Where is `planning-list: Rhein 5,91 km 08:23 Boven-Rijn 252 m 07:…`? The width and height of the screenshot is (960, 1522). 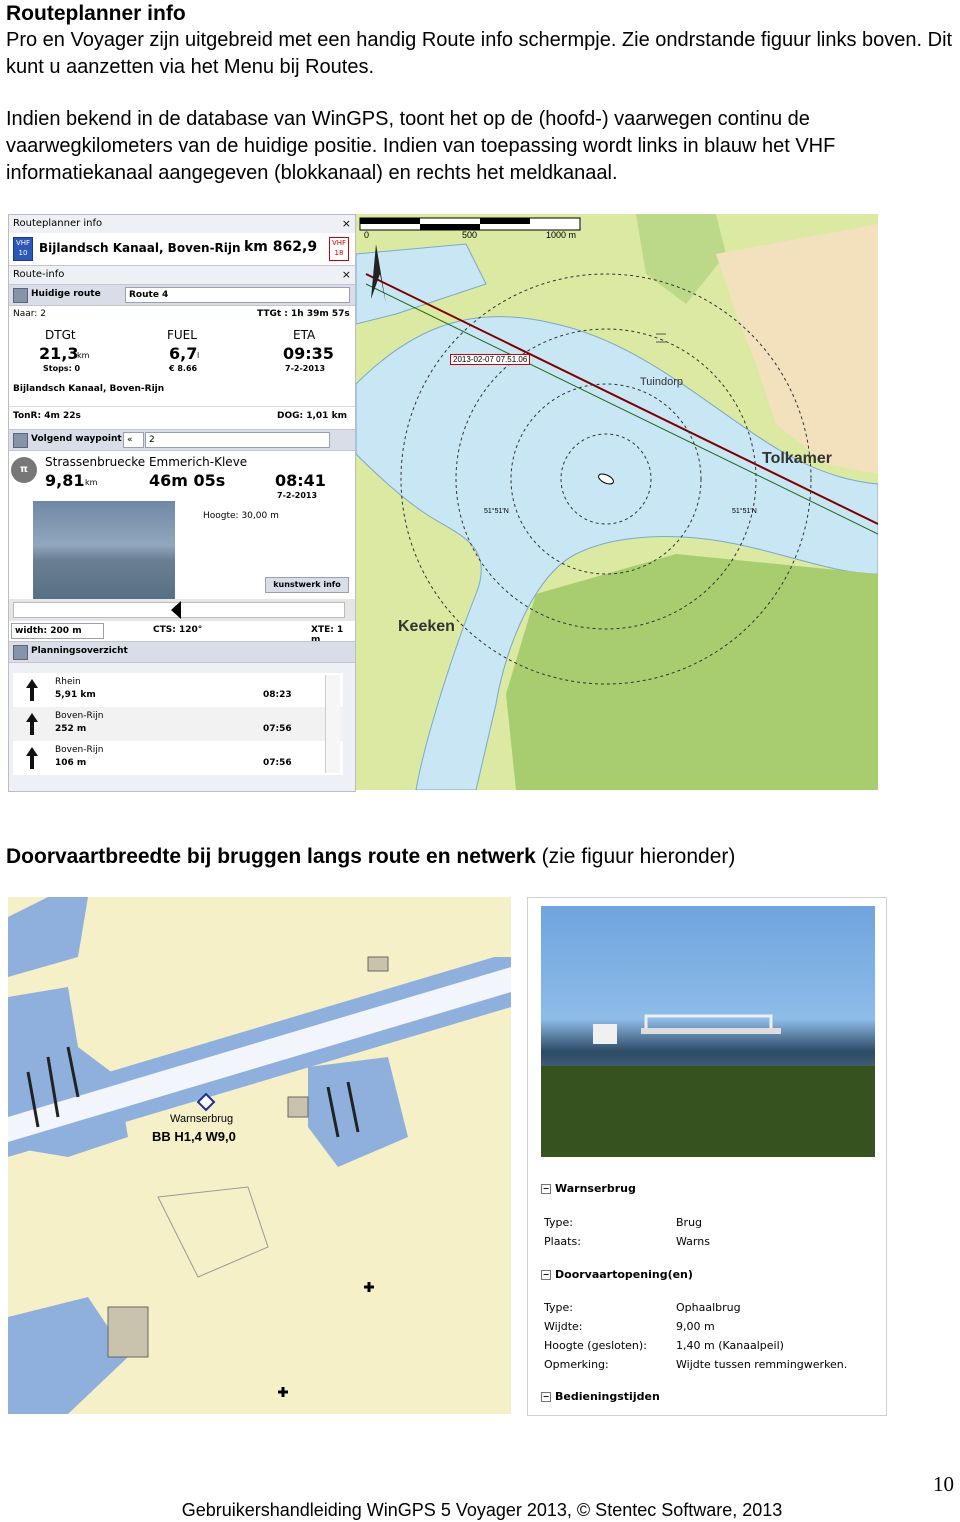 planning-list: Rhein 5,91 km 08:23 Boven-Rijn 252 m 07:… is located at coordinates (182, 722).